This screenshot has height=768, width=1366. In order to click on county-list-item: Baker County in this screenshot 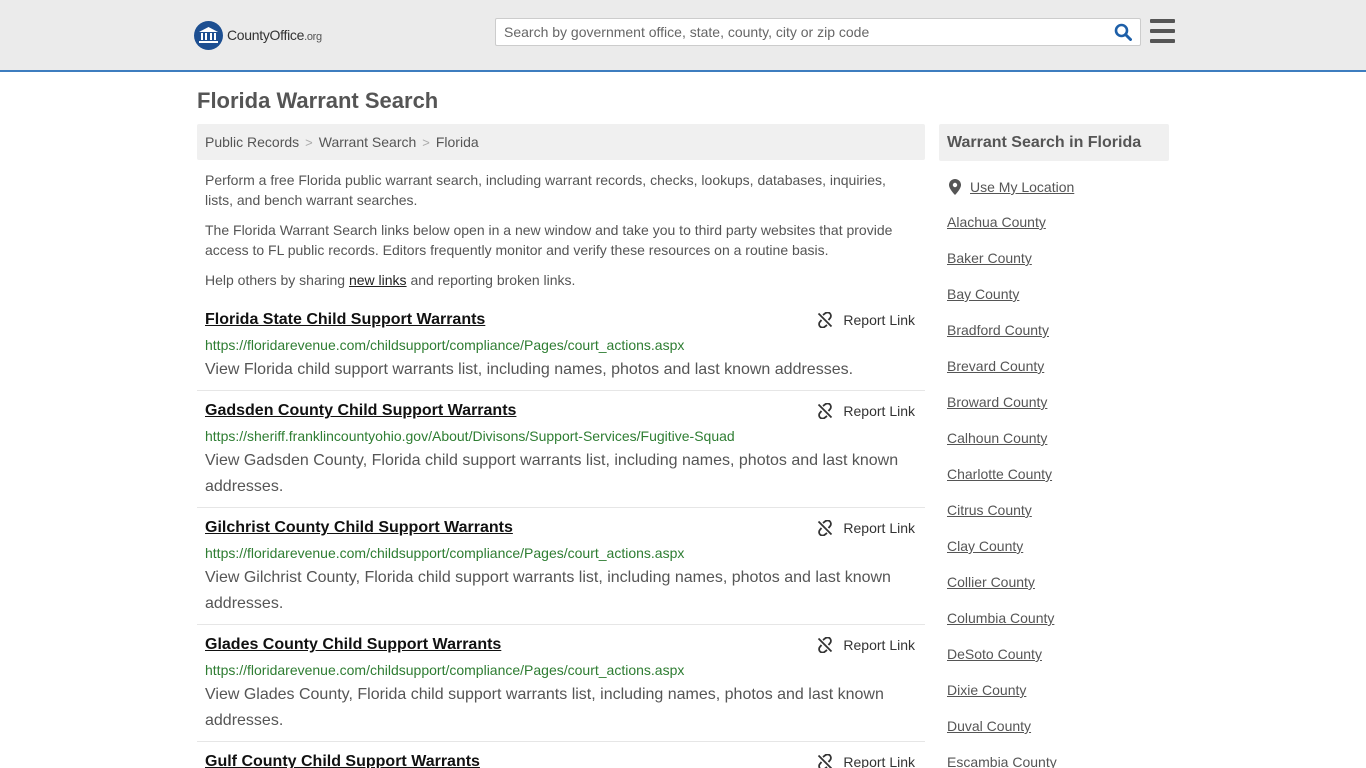, I will do `click(1002, 268)`.